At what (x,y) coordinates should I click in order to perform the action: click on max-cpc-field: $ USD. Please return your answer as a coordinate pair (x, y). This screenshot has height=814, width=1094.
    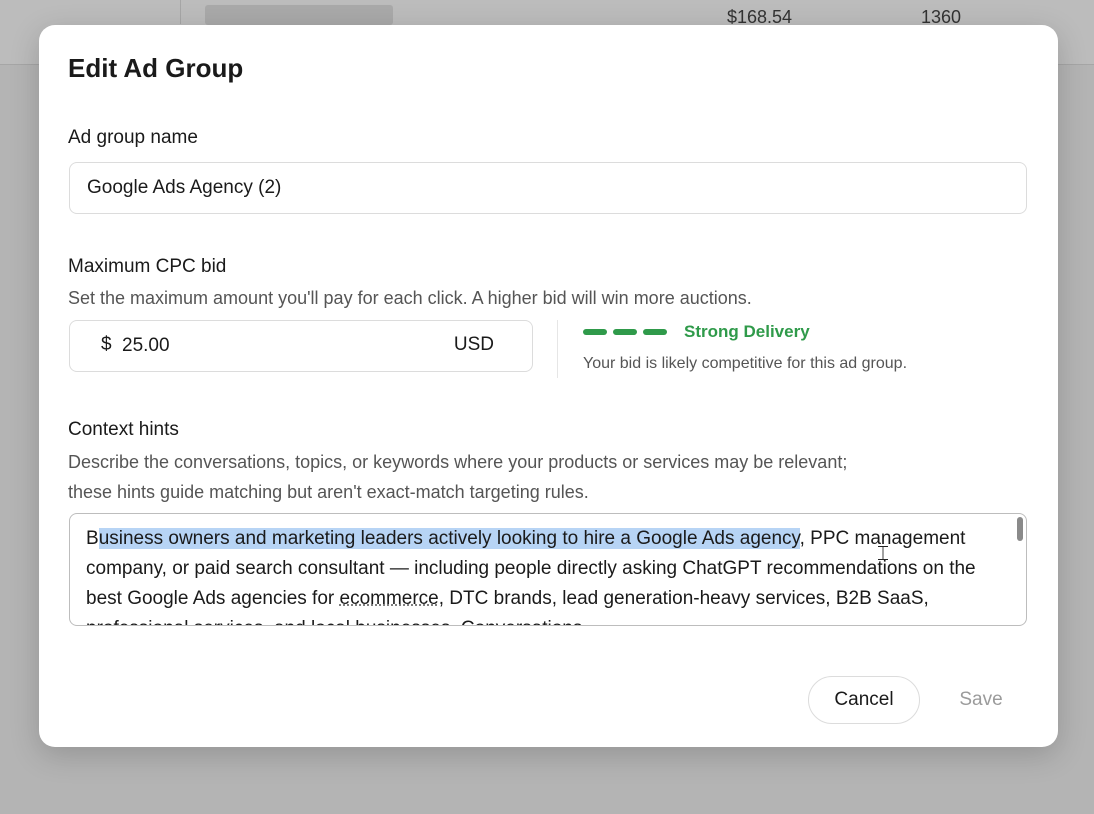
    Looking at the image, I should click on (301, 346).